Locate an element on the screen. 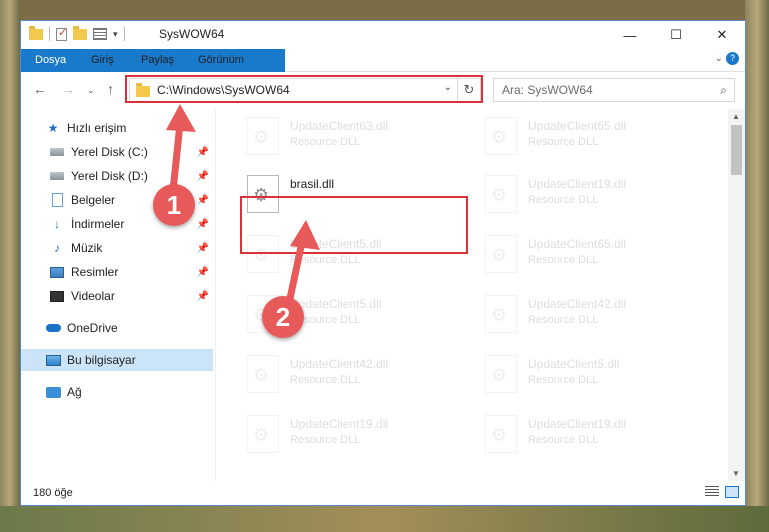 The height and width of the screenshot is (532, 769). step-1-badge: 1 is located at coordinates (174, 205).